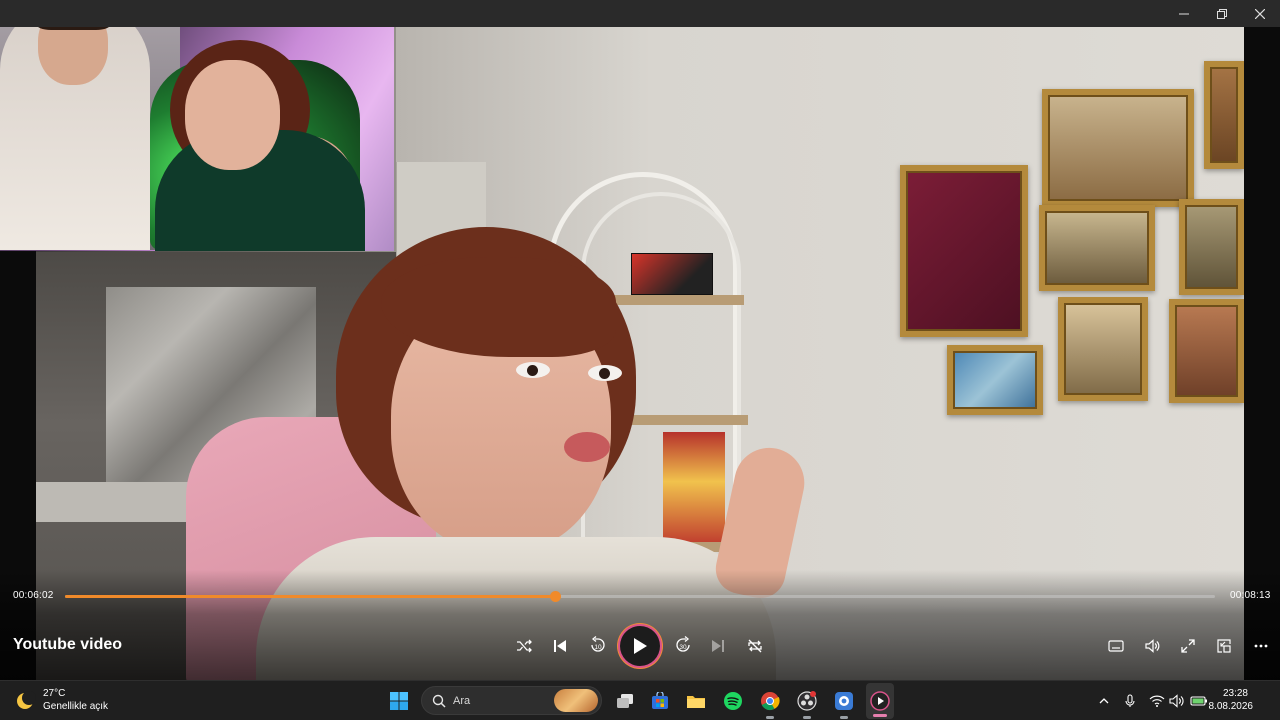  I want to click on battery-icon, so click(1198, 701).